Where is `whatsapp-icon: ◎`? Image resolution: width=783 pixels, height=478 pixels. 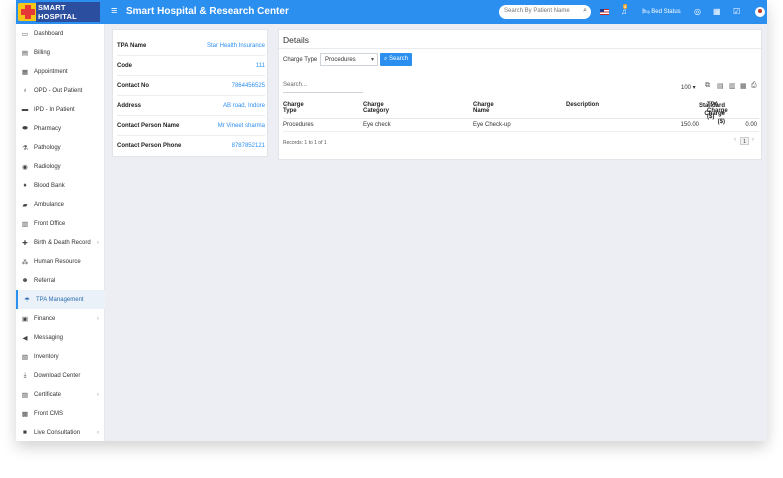 whatsapp-icon: ◎ is located at coordinates (697, 11).